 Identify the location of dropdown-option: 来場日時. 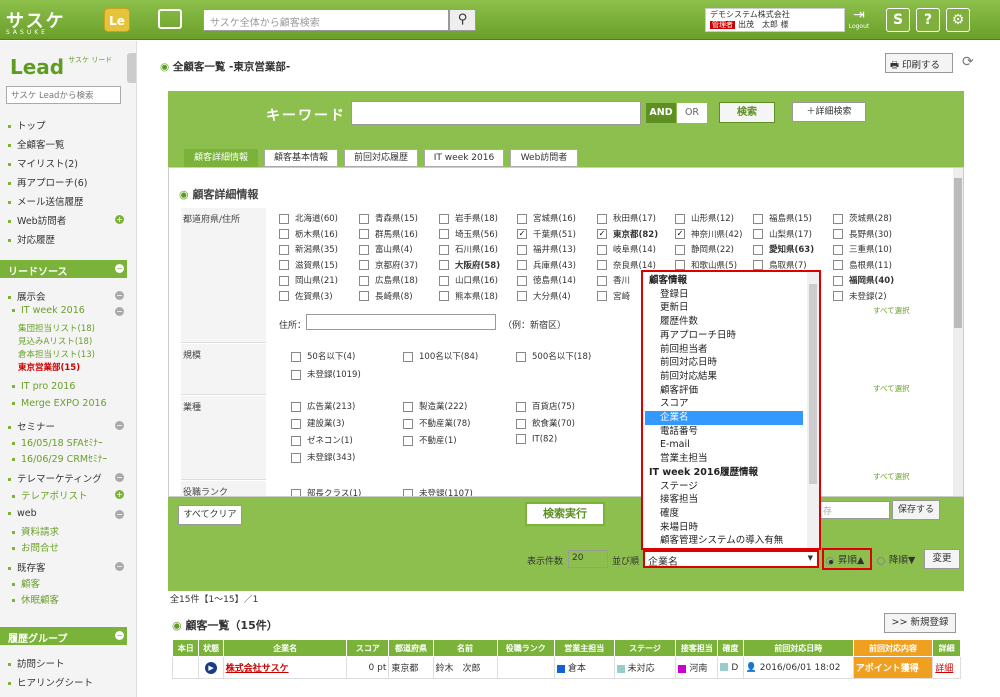
(724, 528).